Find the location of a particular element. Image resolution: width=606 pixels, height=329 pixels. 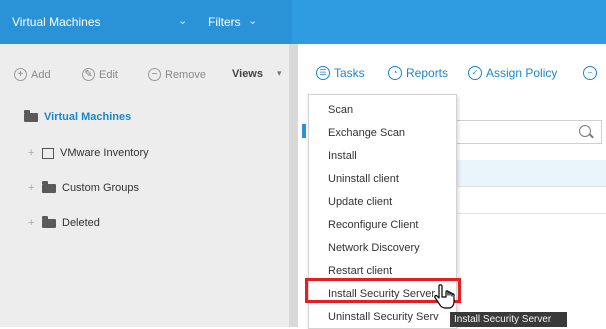

assign-policy-button: ✓ Assign Policy is located at coordinates (512, 73).